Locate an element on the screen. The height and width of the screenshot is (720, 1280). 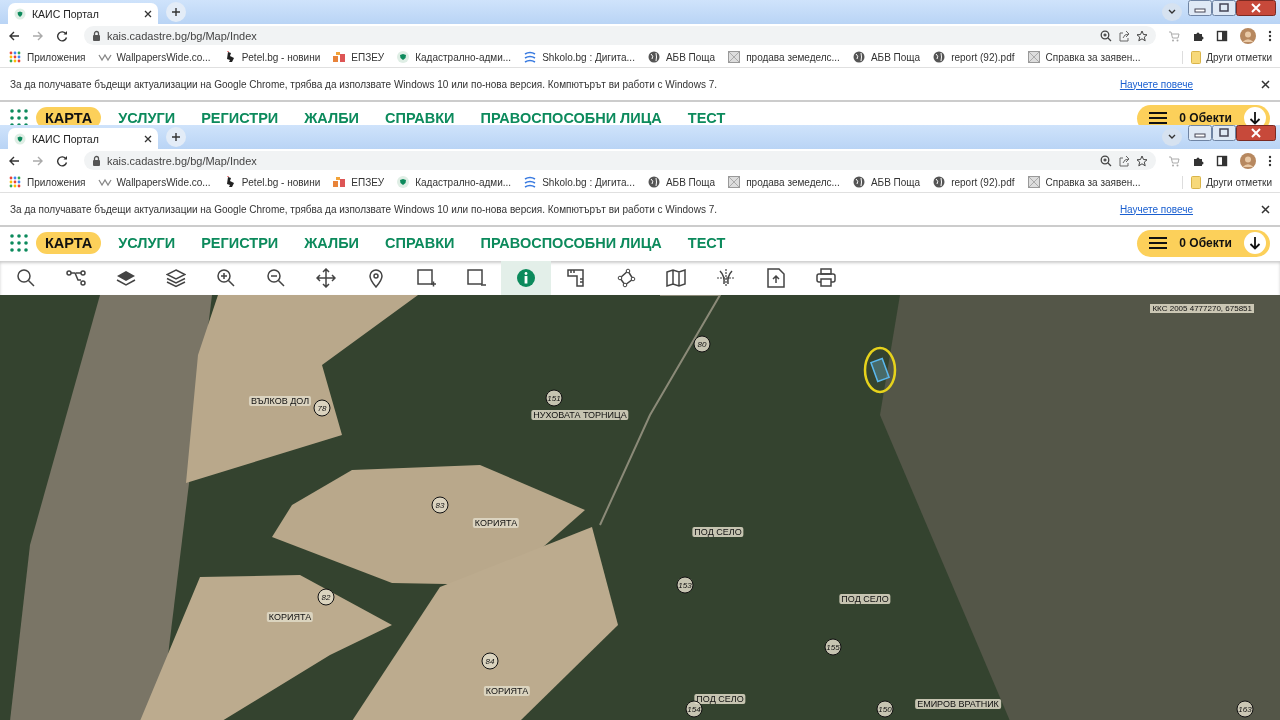
plus-icon is located at coordinates (176, 11).